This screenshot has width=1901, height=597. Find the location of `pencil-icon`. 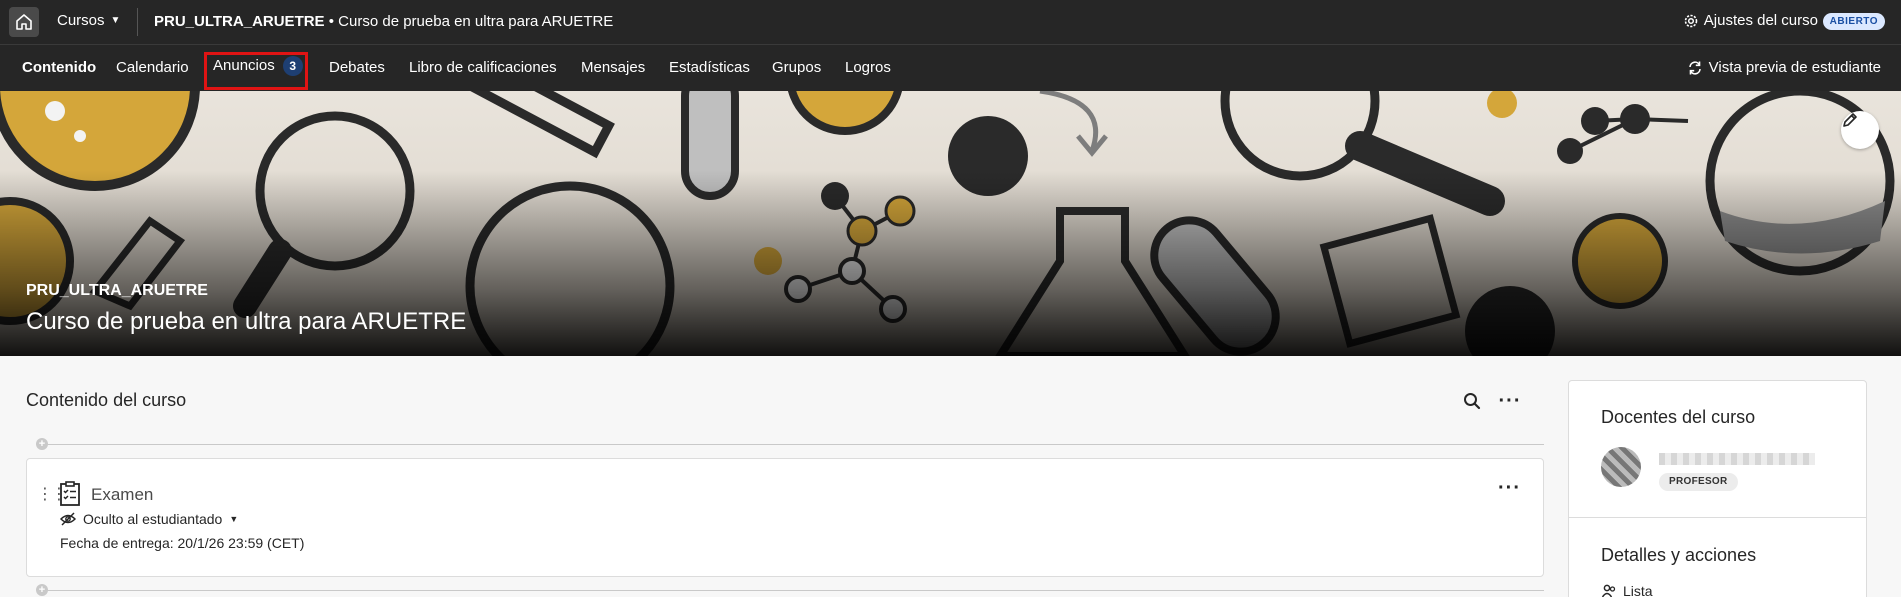

pencil-icon is located at coordinates (1850, 120).